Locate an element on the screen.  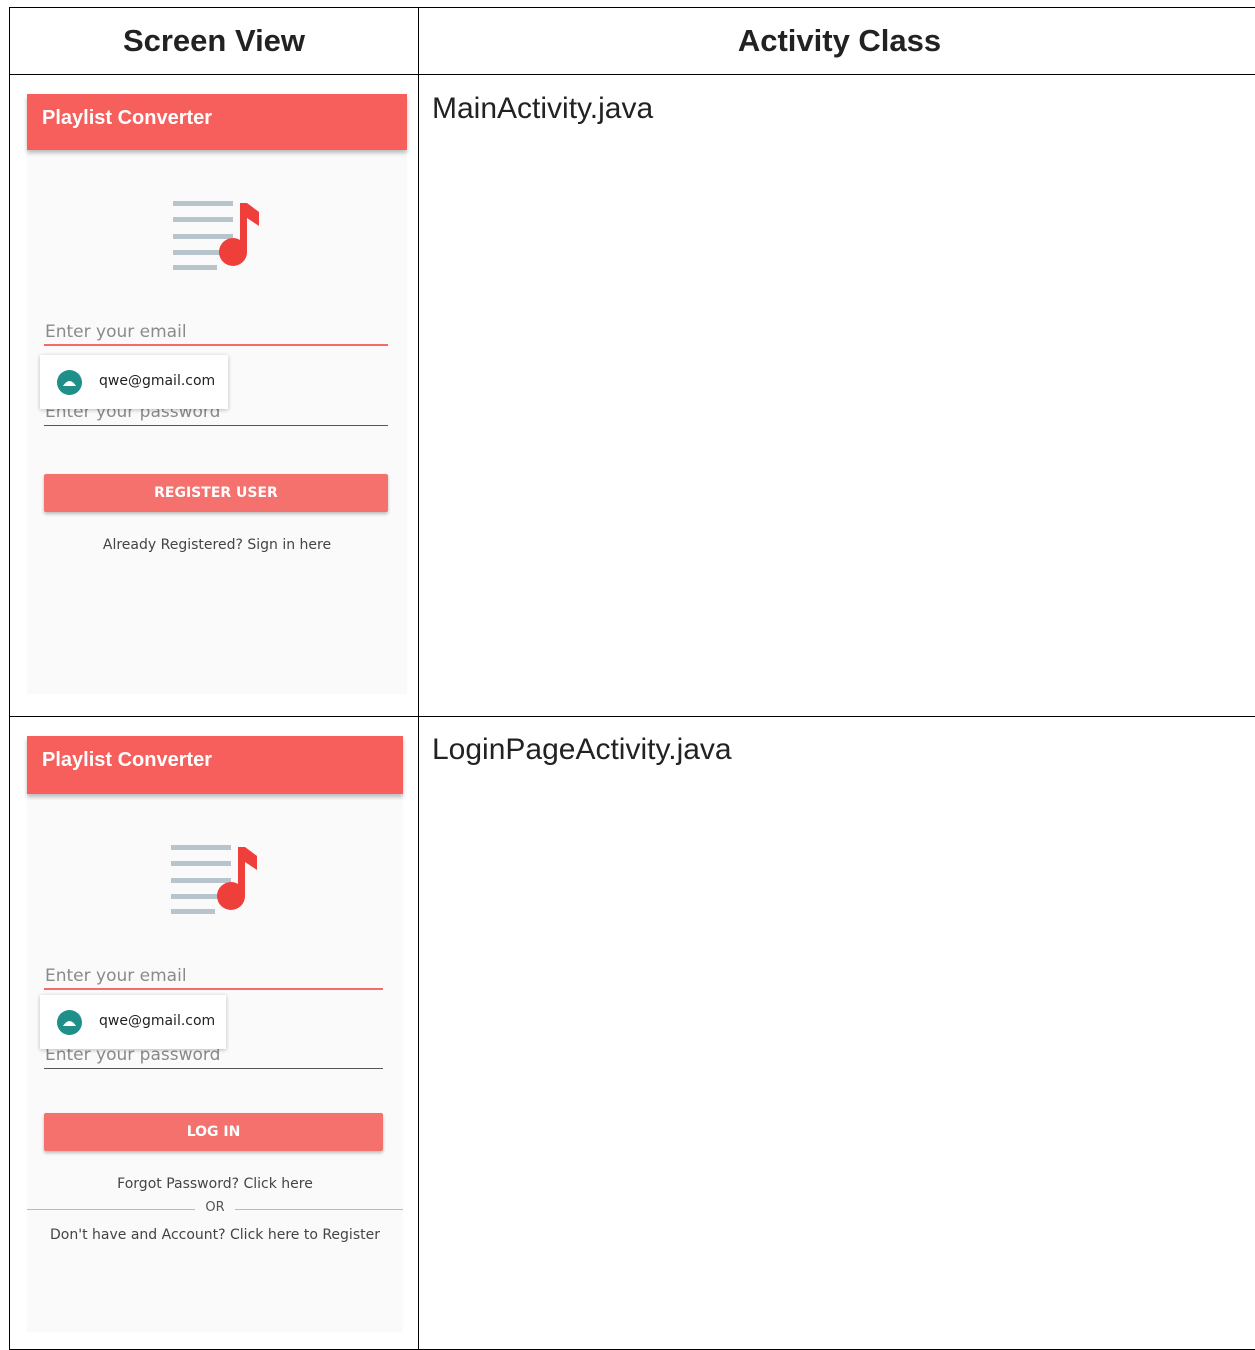
divider-line-right is located at coordinates (319, 1209).